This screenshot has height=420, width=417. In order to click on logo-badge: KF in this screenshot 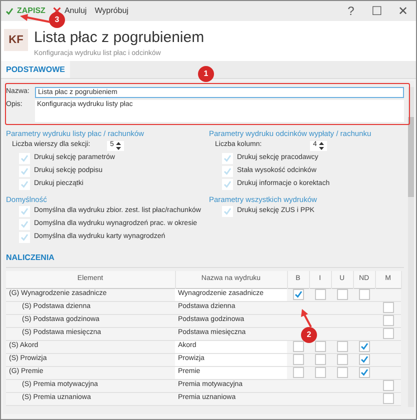, I will do `click(16, 40)`.